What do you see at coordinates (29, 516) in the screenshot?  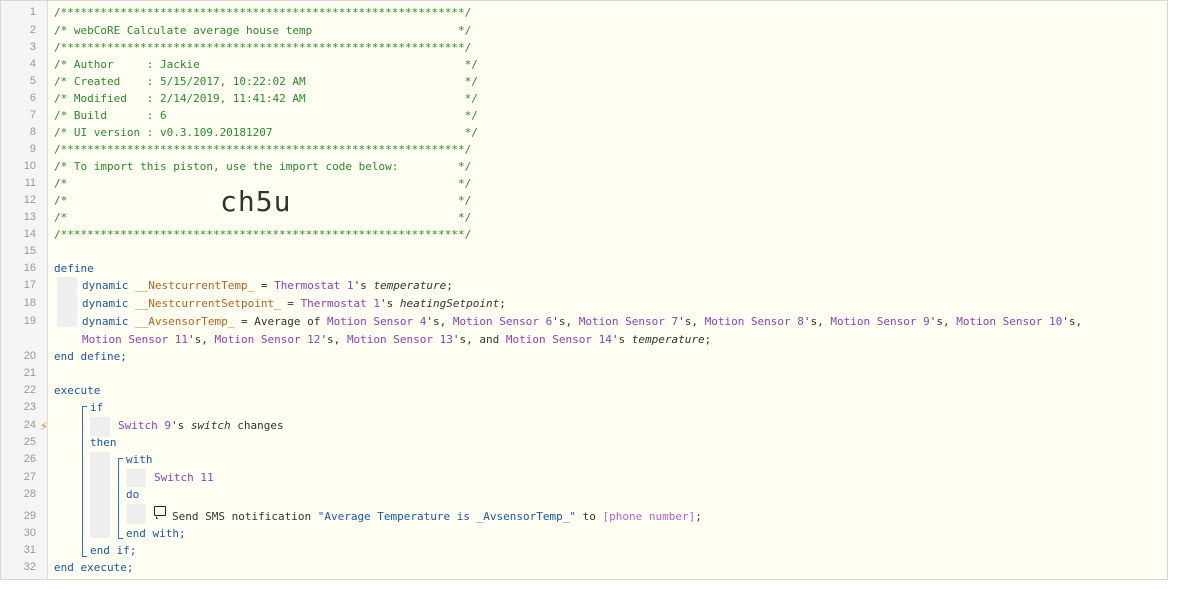 I see `line-number: 29` at bounding box center [29, 516].